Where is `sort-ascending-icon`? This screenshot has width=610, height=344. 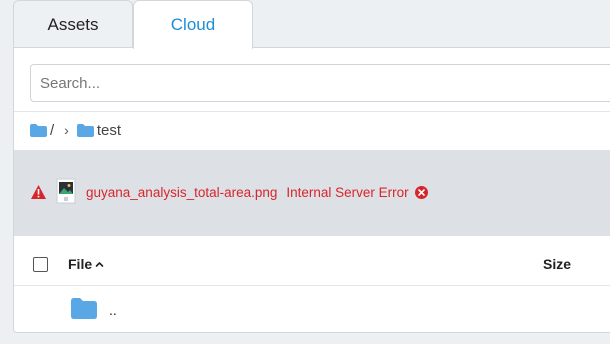
sort-ascending-icon is located at coordinates (99, 264).